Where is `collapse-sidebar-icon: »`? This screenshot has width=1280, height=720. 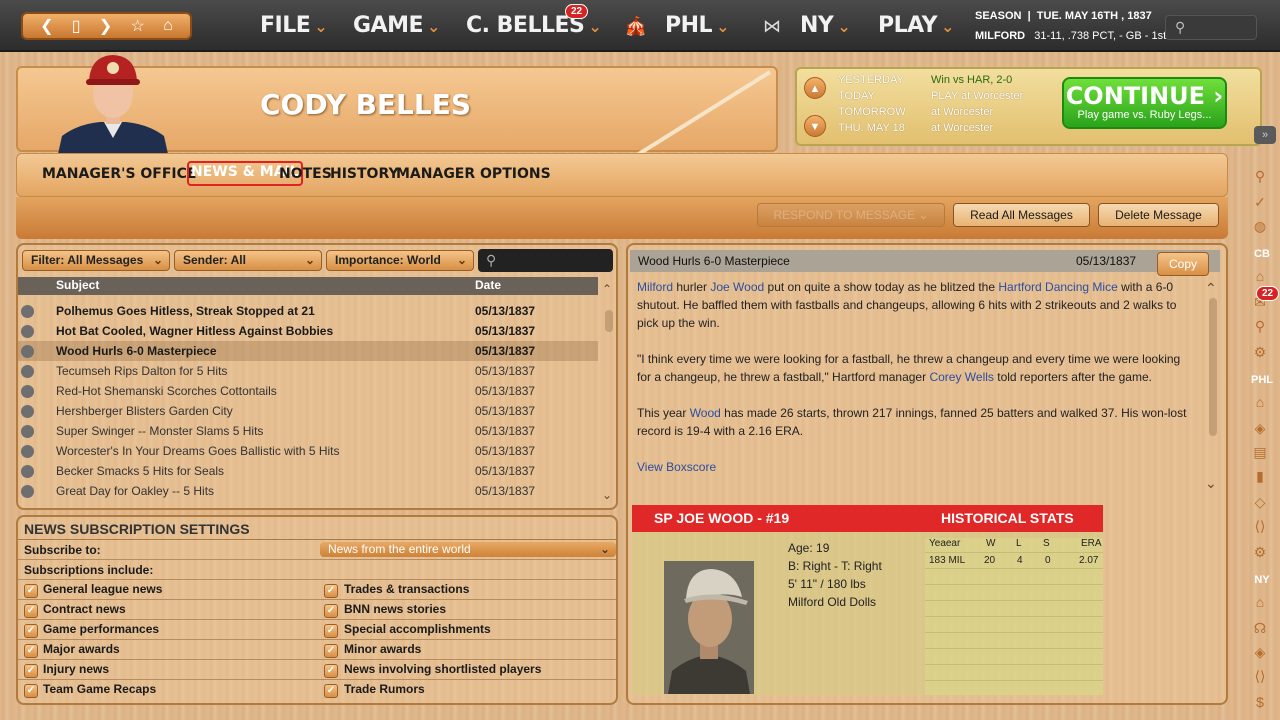
collapse-sidebar-icon: » is located at coordinates (1265, 135).